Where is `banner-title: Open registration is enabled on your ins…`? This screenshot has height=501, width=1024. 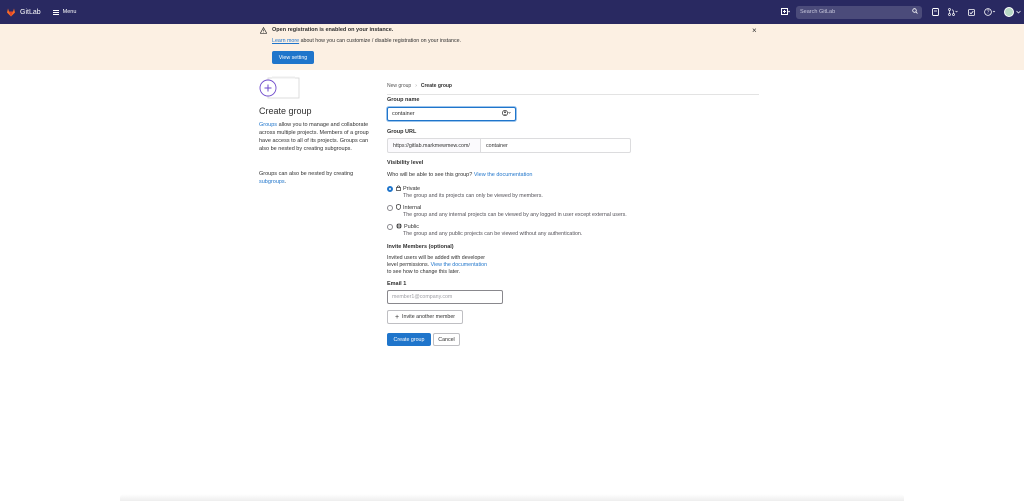
banner-title: Open registration is enabled on your ins… is located at coordinates (333, 30).